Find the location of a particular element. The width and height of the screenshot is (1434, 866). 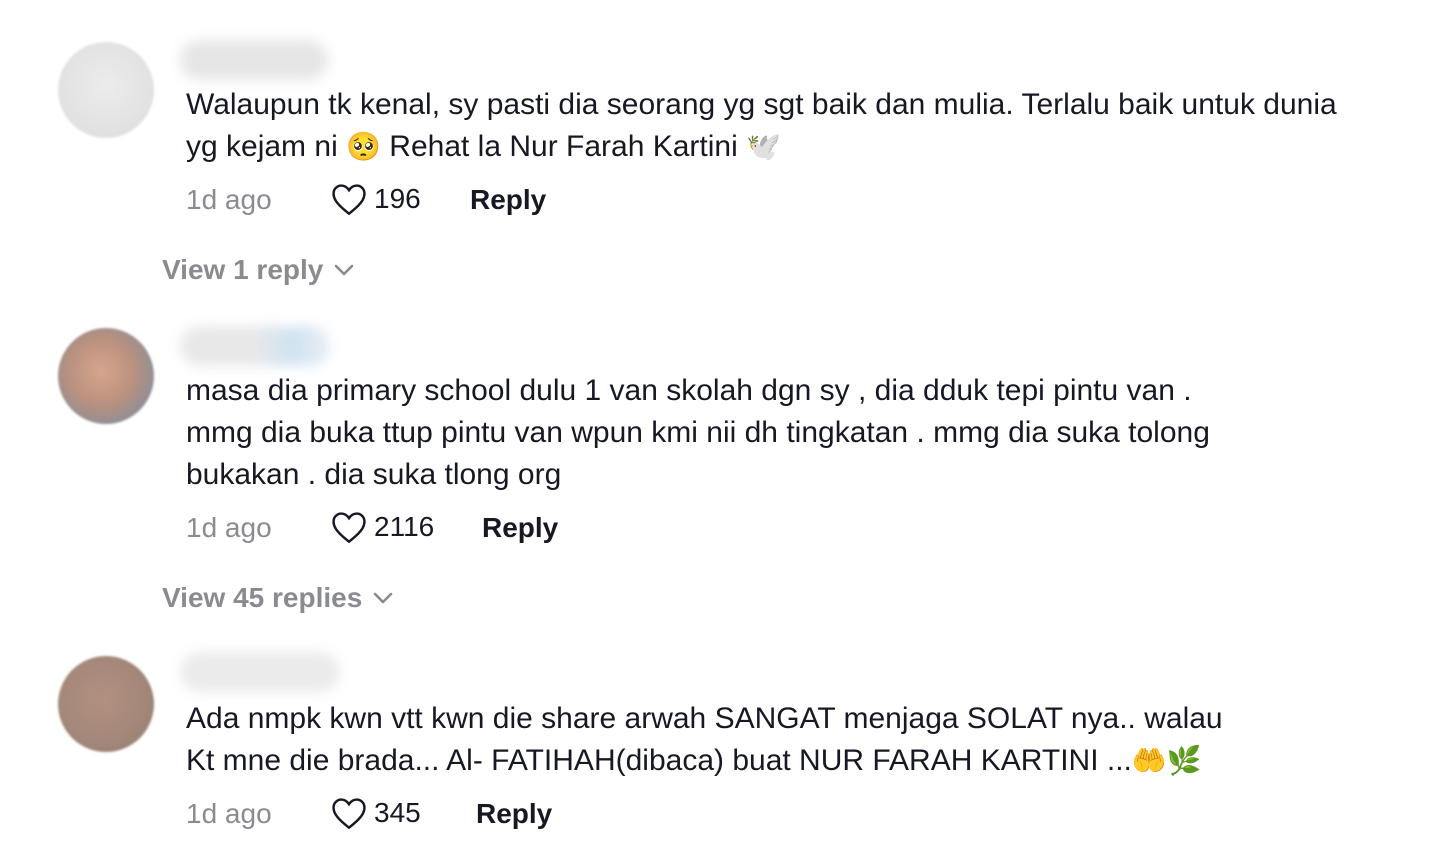

like-button: 345 is located at coordinates (375, 813).